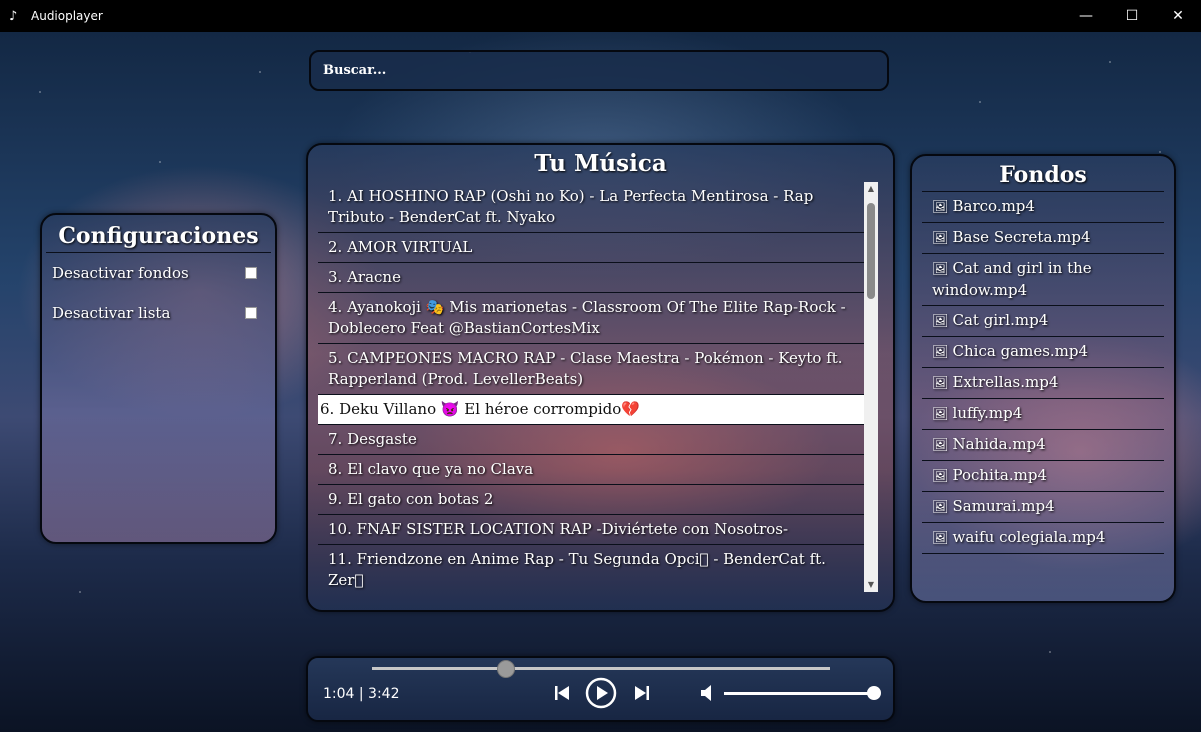 The width and height of the screenshot is (1201, 732). I want to click on background-item-label: waifu colegiala.mp4, so click(1029, 537).